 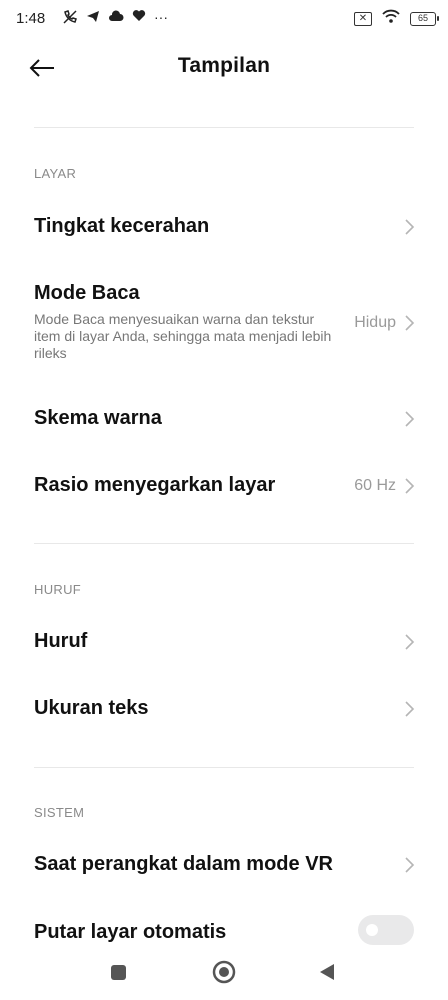 I want to click on row-title: Tingkat kecerahan, so click(x=122, y=226).